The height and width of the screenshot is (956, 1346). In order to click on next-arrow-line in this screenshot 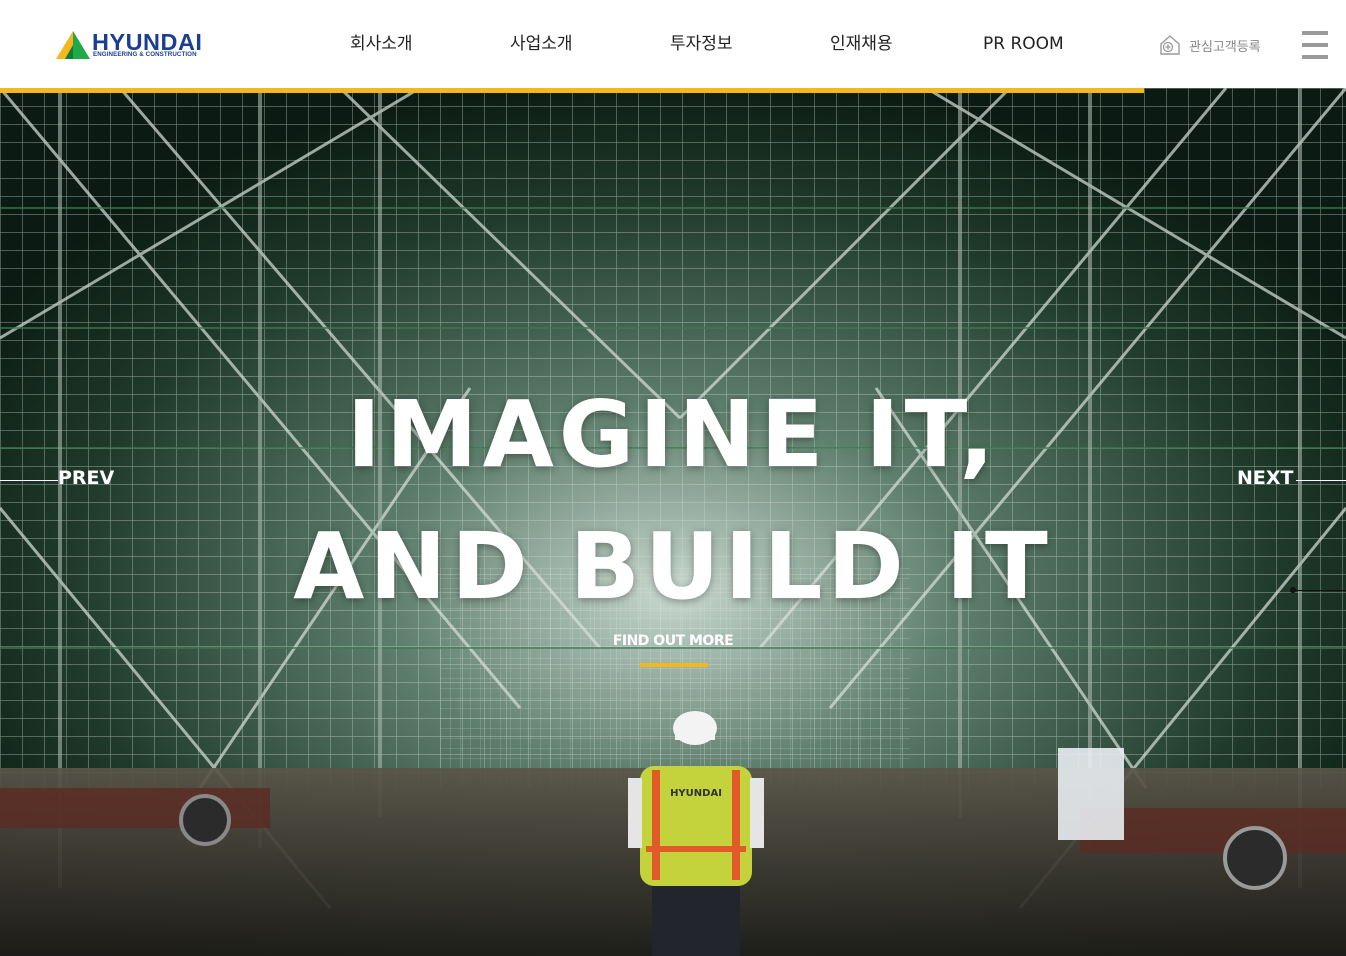, I will do `click(1321, 480)`.